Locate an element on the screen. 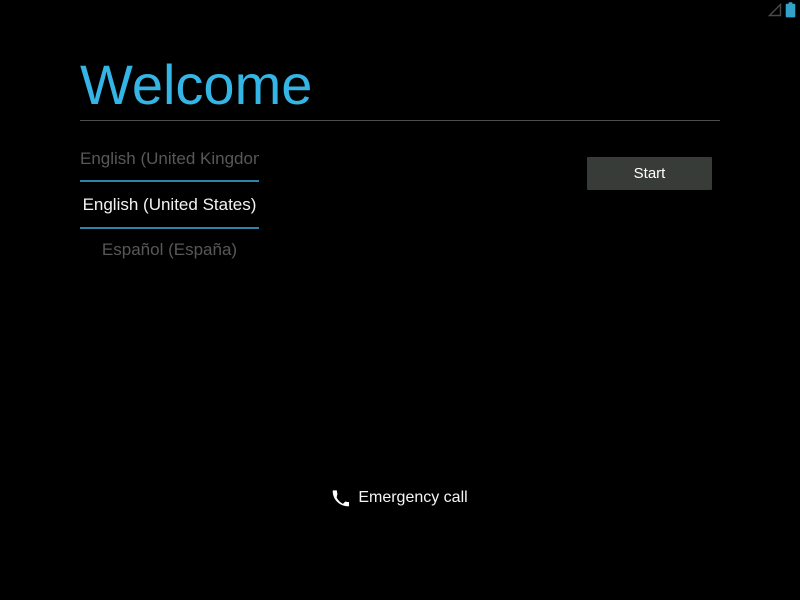 This screenshot has height=600, width=800. locale-option-selected: English (United States) is located at coordinates (169, 204).